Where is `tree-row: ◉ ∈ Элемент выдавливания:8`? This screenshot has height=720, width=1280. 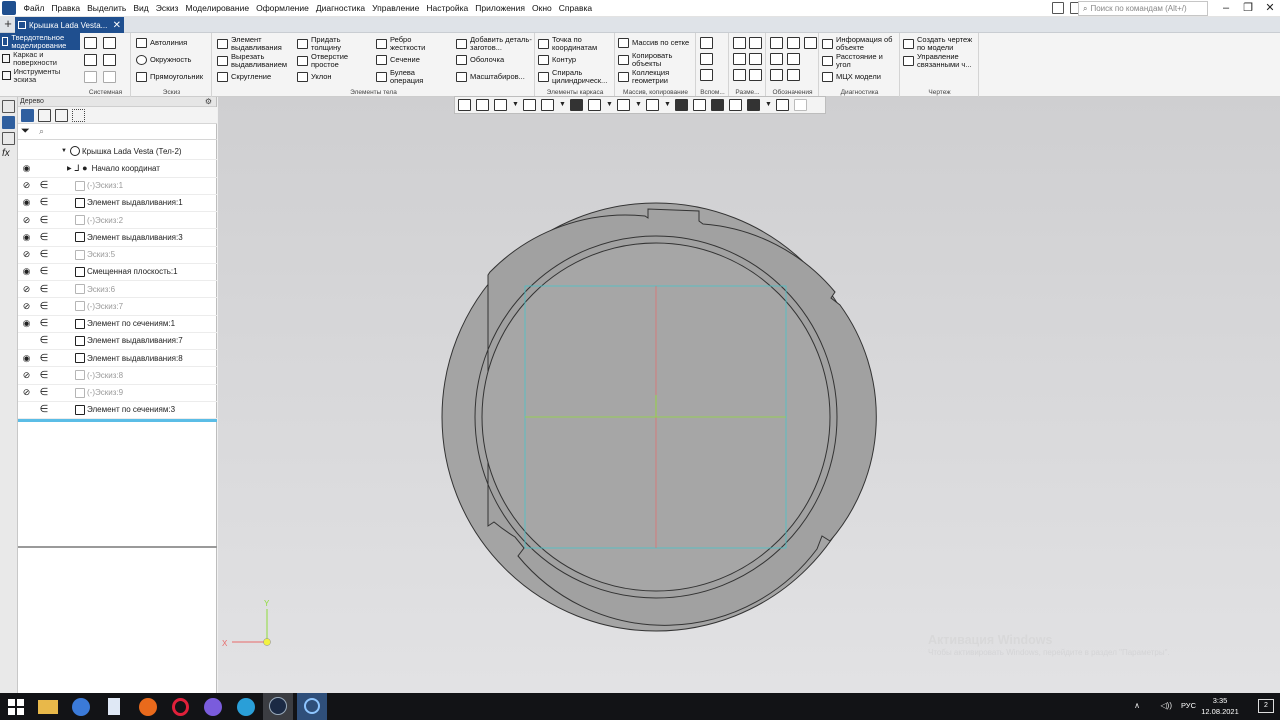 tree-row: ◉ ∈ Элемент выдавливания:8 is located at coordinates (117, 359).